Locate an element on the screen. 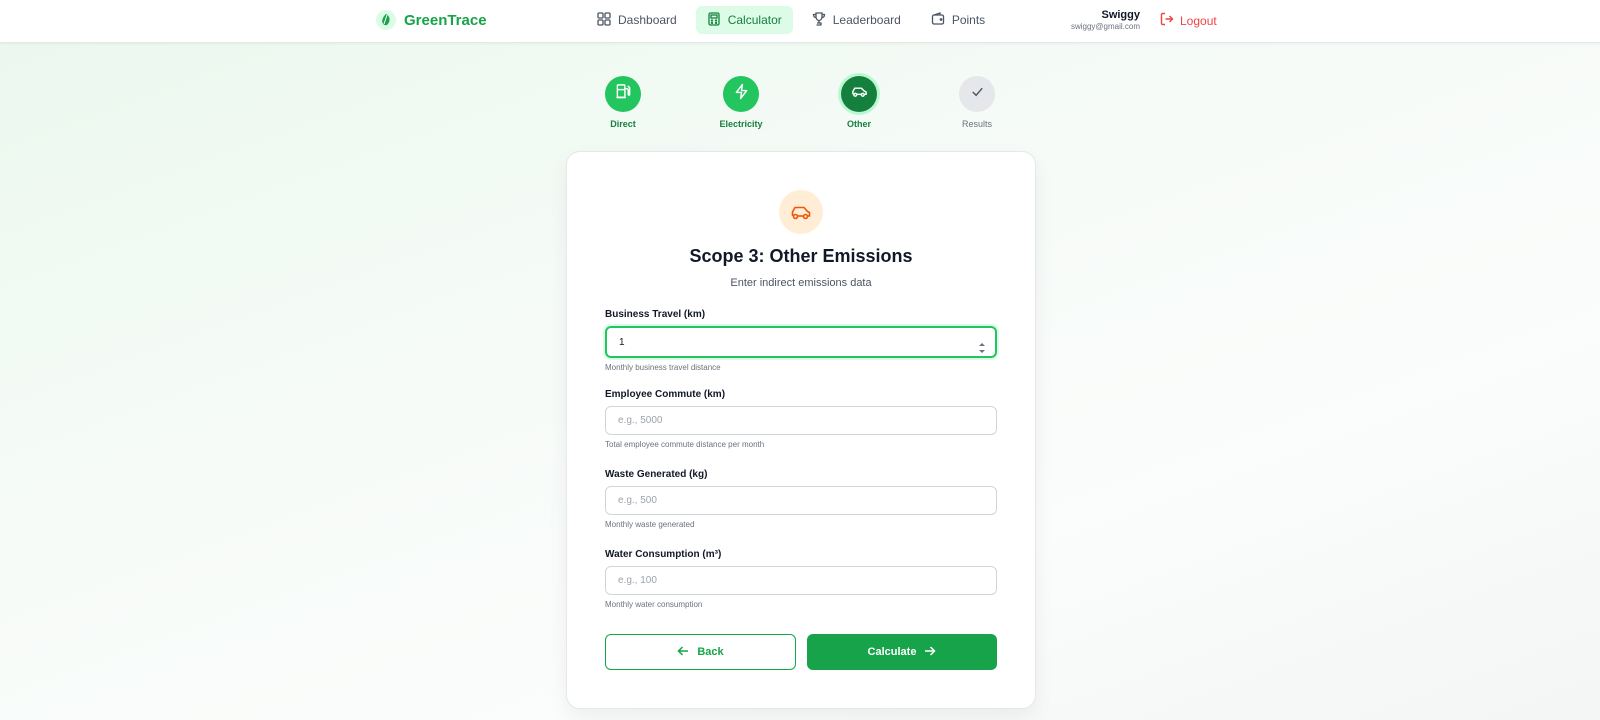 This screenshot has height=720, width=1600. main-nav: Dashboard Calculator Leaderboard Points is located at coordinates (791, 20).